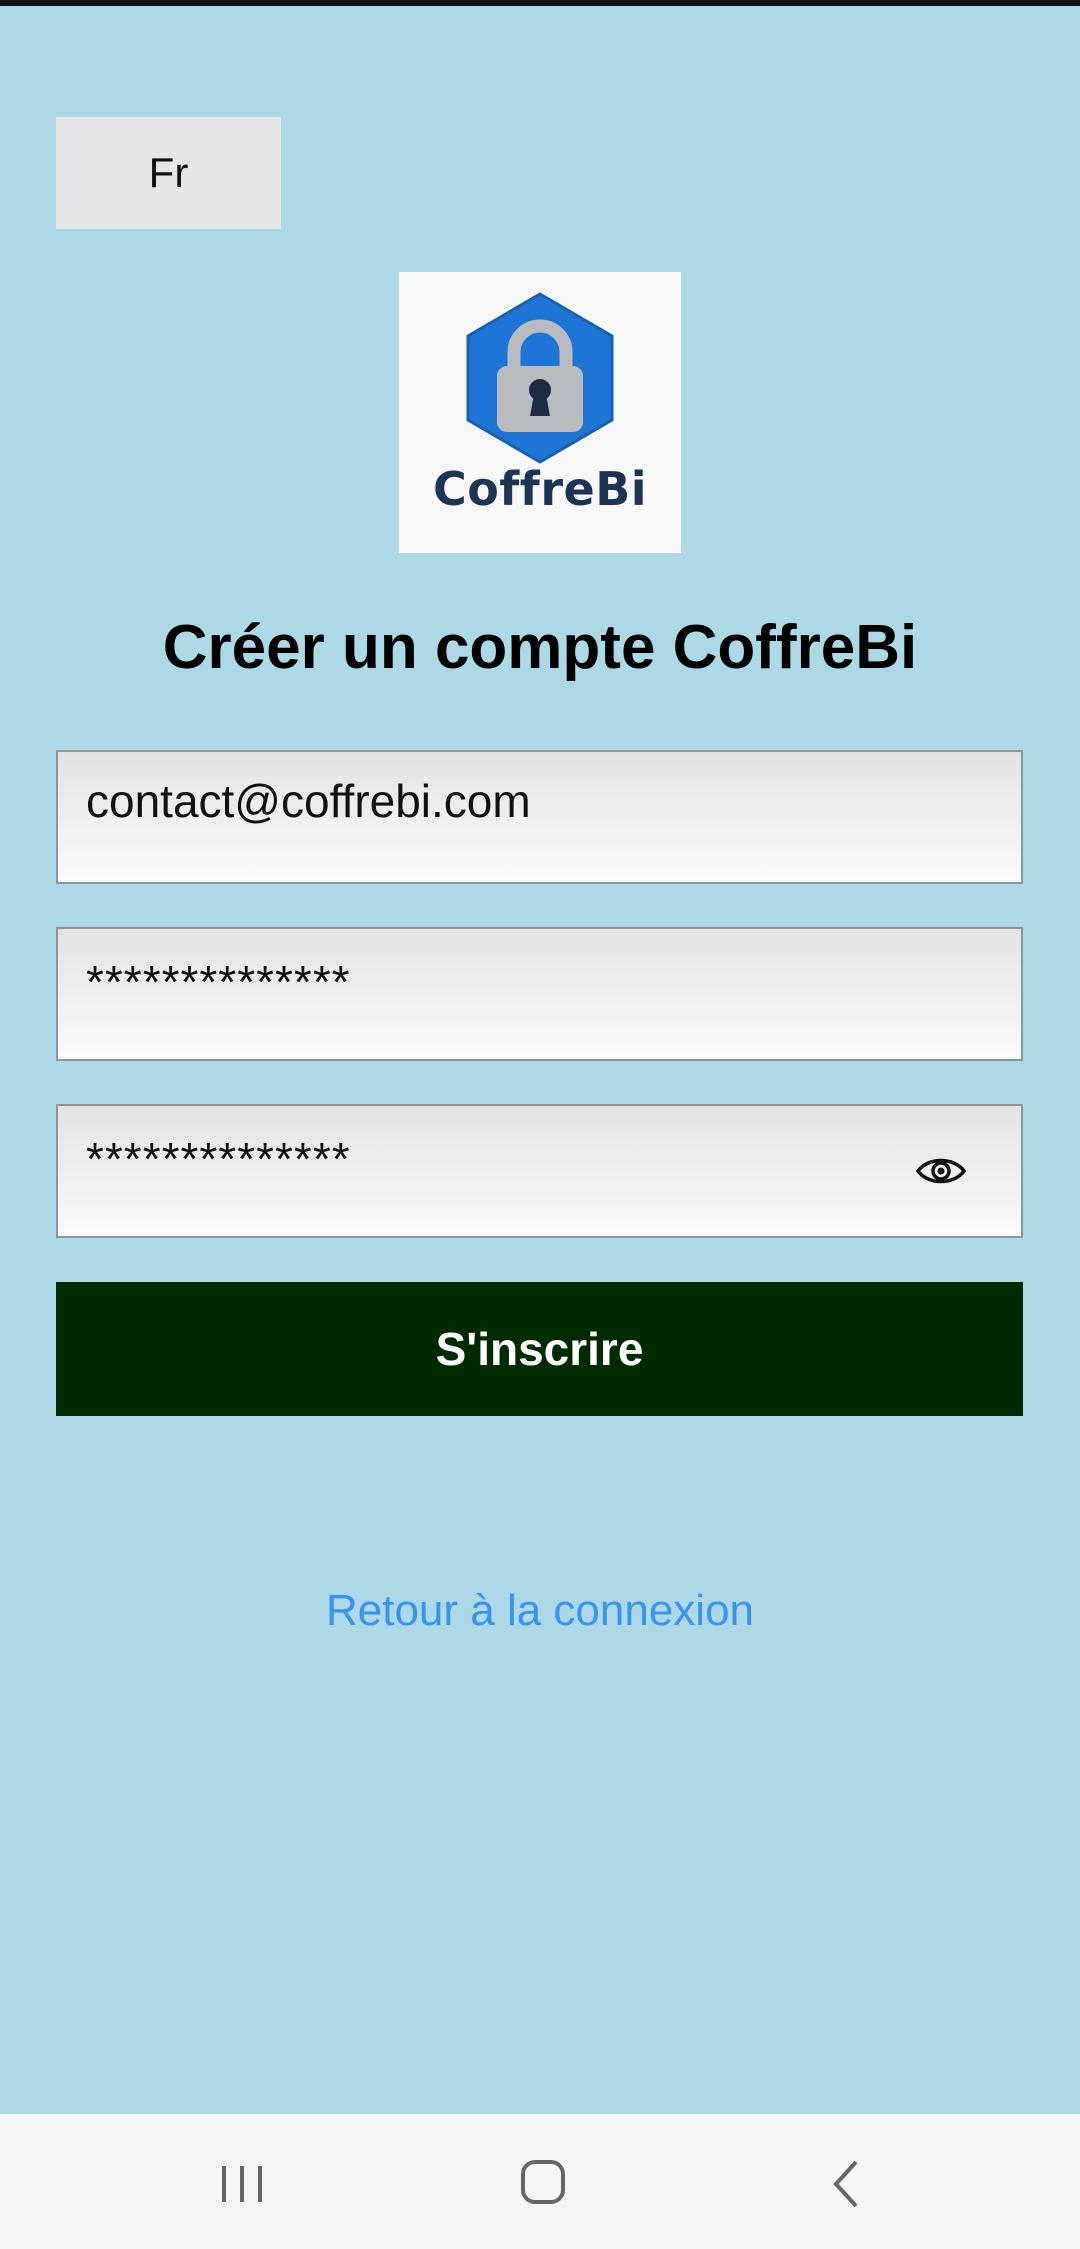 The height and width of the screenshot is (2249, 1080). Describe the element at coordinates (539, 817) in the screenshot. I see `email-field: contact@coffrebi.com` at that location.